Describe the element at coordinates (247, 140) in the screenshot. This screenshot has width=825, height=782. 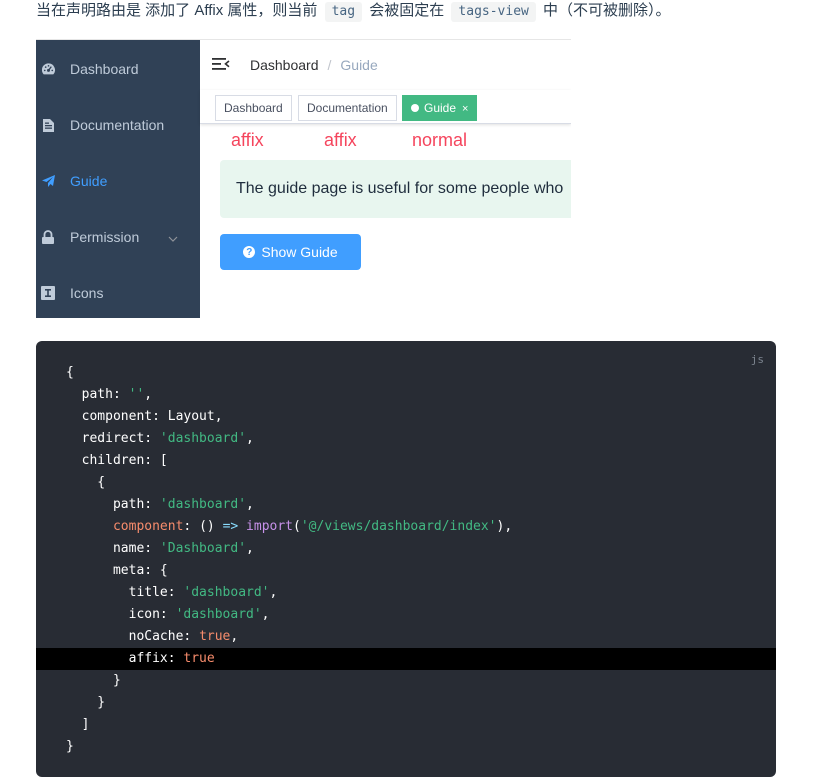
I see `annotation-affix-dashboard: affix` at that location.